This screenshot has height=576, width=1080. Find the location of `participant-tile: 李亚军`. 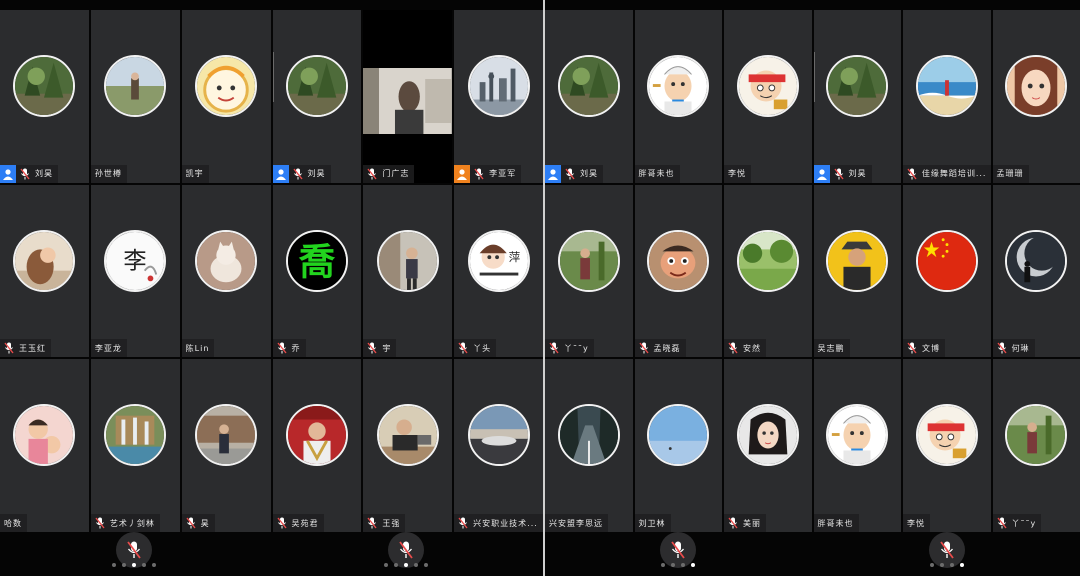

participant-tile: 李亚军 is located at coordinates (498, 96).